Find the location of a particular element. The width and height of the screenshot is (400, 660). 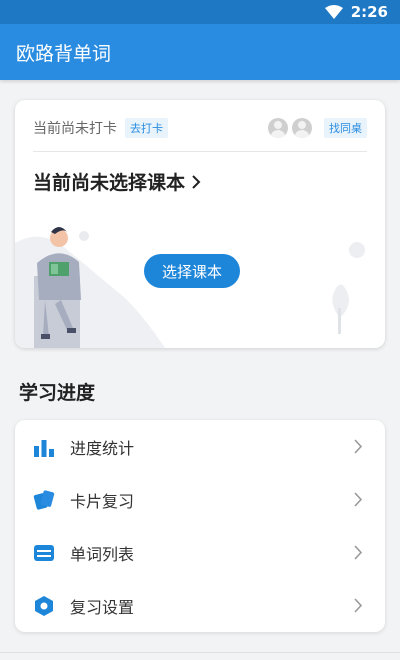

status-time: 2:26 is located at coordinates (369, 12).